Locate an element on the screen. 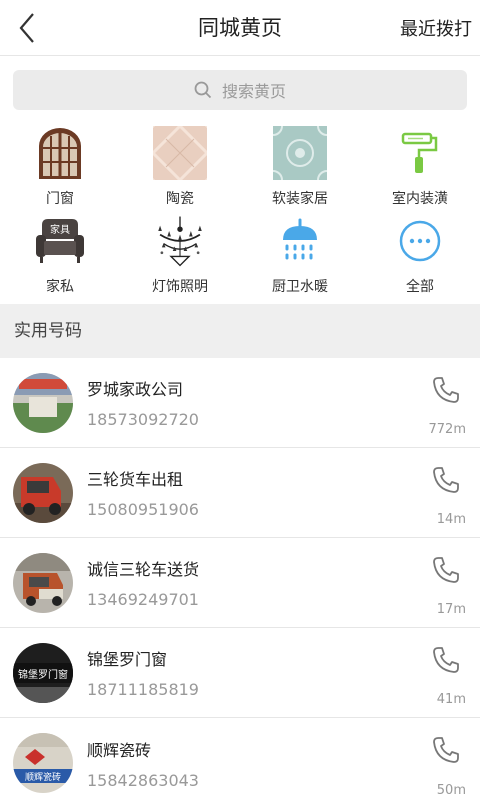 This screenshot has height=800, width=480. sofa-sign-text: 家具 is located at coordinates (60, 229).